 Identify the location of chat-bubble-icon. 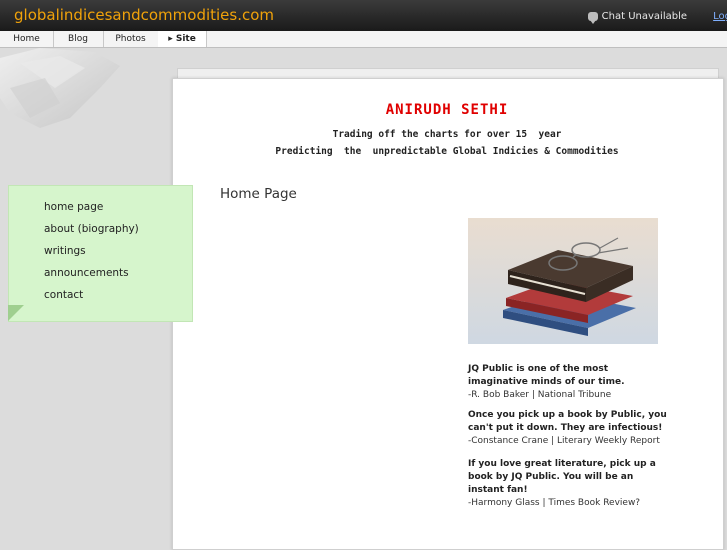
(592, 18).